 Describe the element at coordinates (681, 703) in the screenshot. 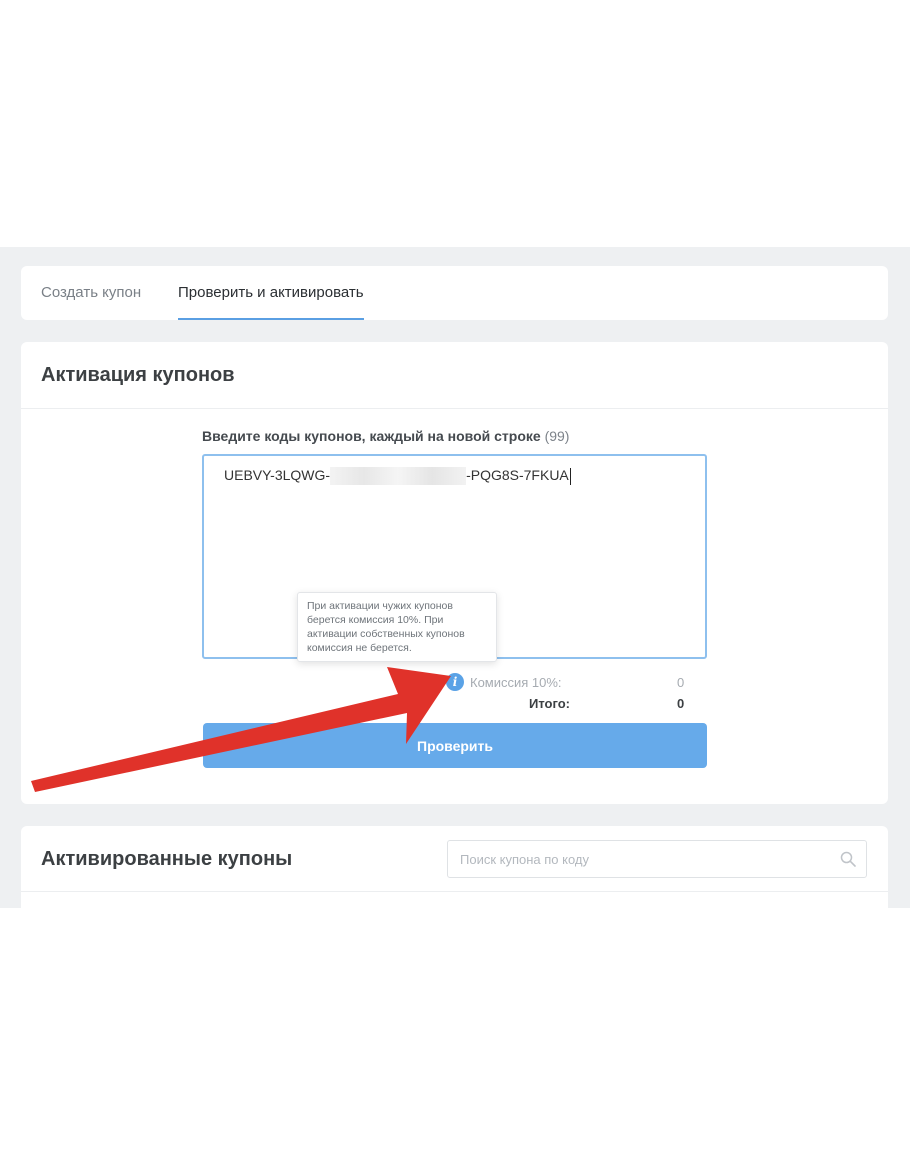

I see `total-value: 0` at that location.